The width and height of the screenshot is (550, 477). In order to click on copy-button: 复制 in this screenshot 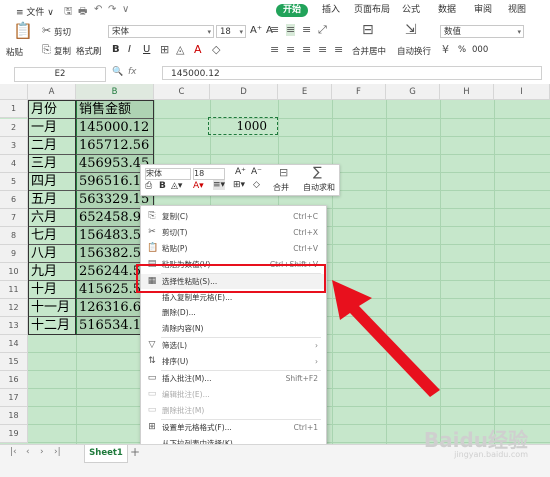, I will do `click(62, 51)`.